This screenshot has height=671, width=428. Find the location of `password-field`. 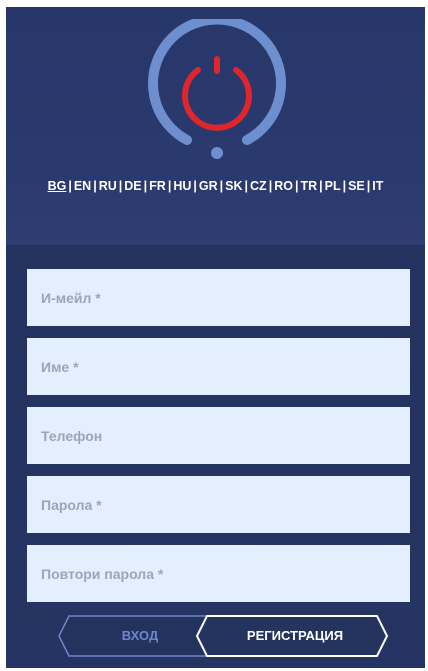

password-field is located at coordinates (218, 504).